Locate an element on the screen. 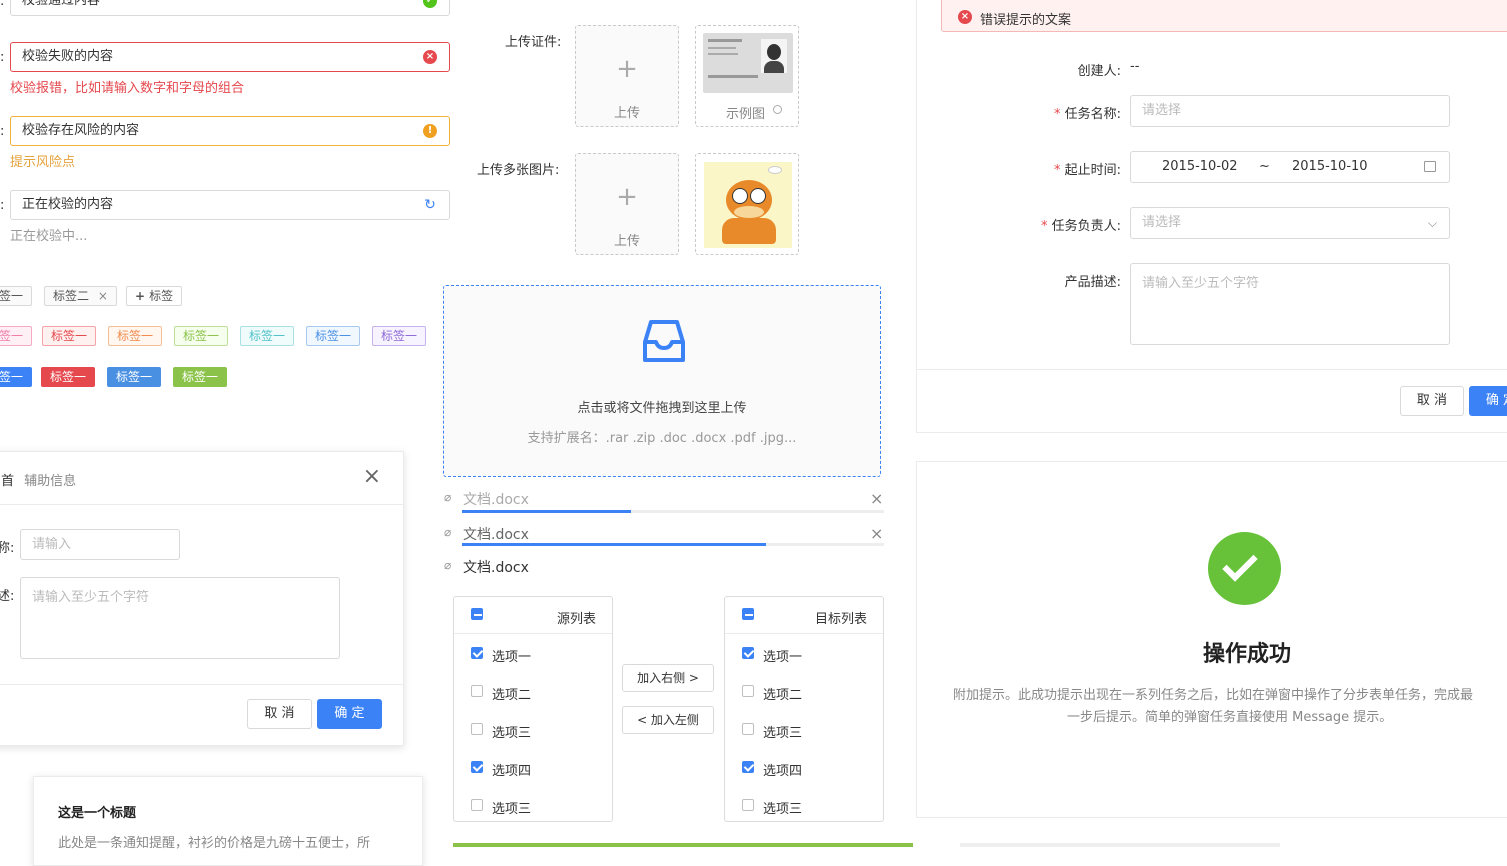 Image resolution: width=1507 pixels, height=866 pixels. owner-select: 请选择 ⌵ is located at coordinates (1290, 223).